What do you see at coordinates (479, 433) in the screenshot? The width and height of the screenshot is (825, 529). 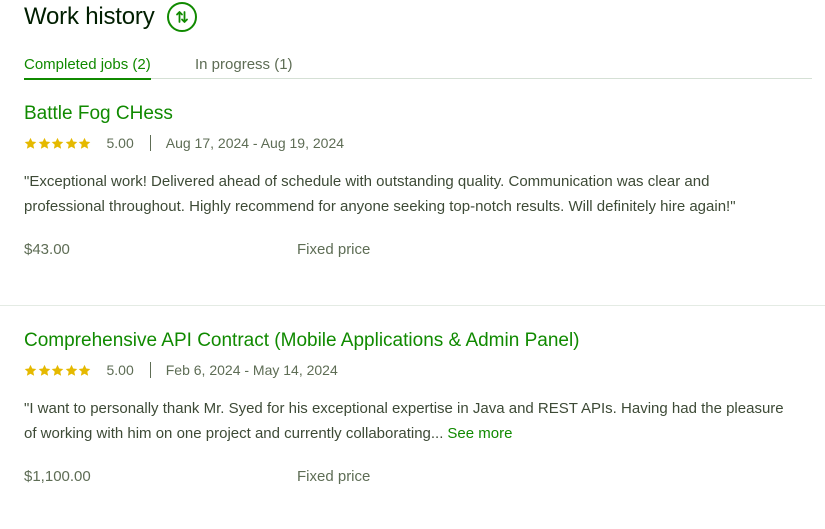 I see `see-more-link: See more` at bounding box center [479, 433].